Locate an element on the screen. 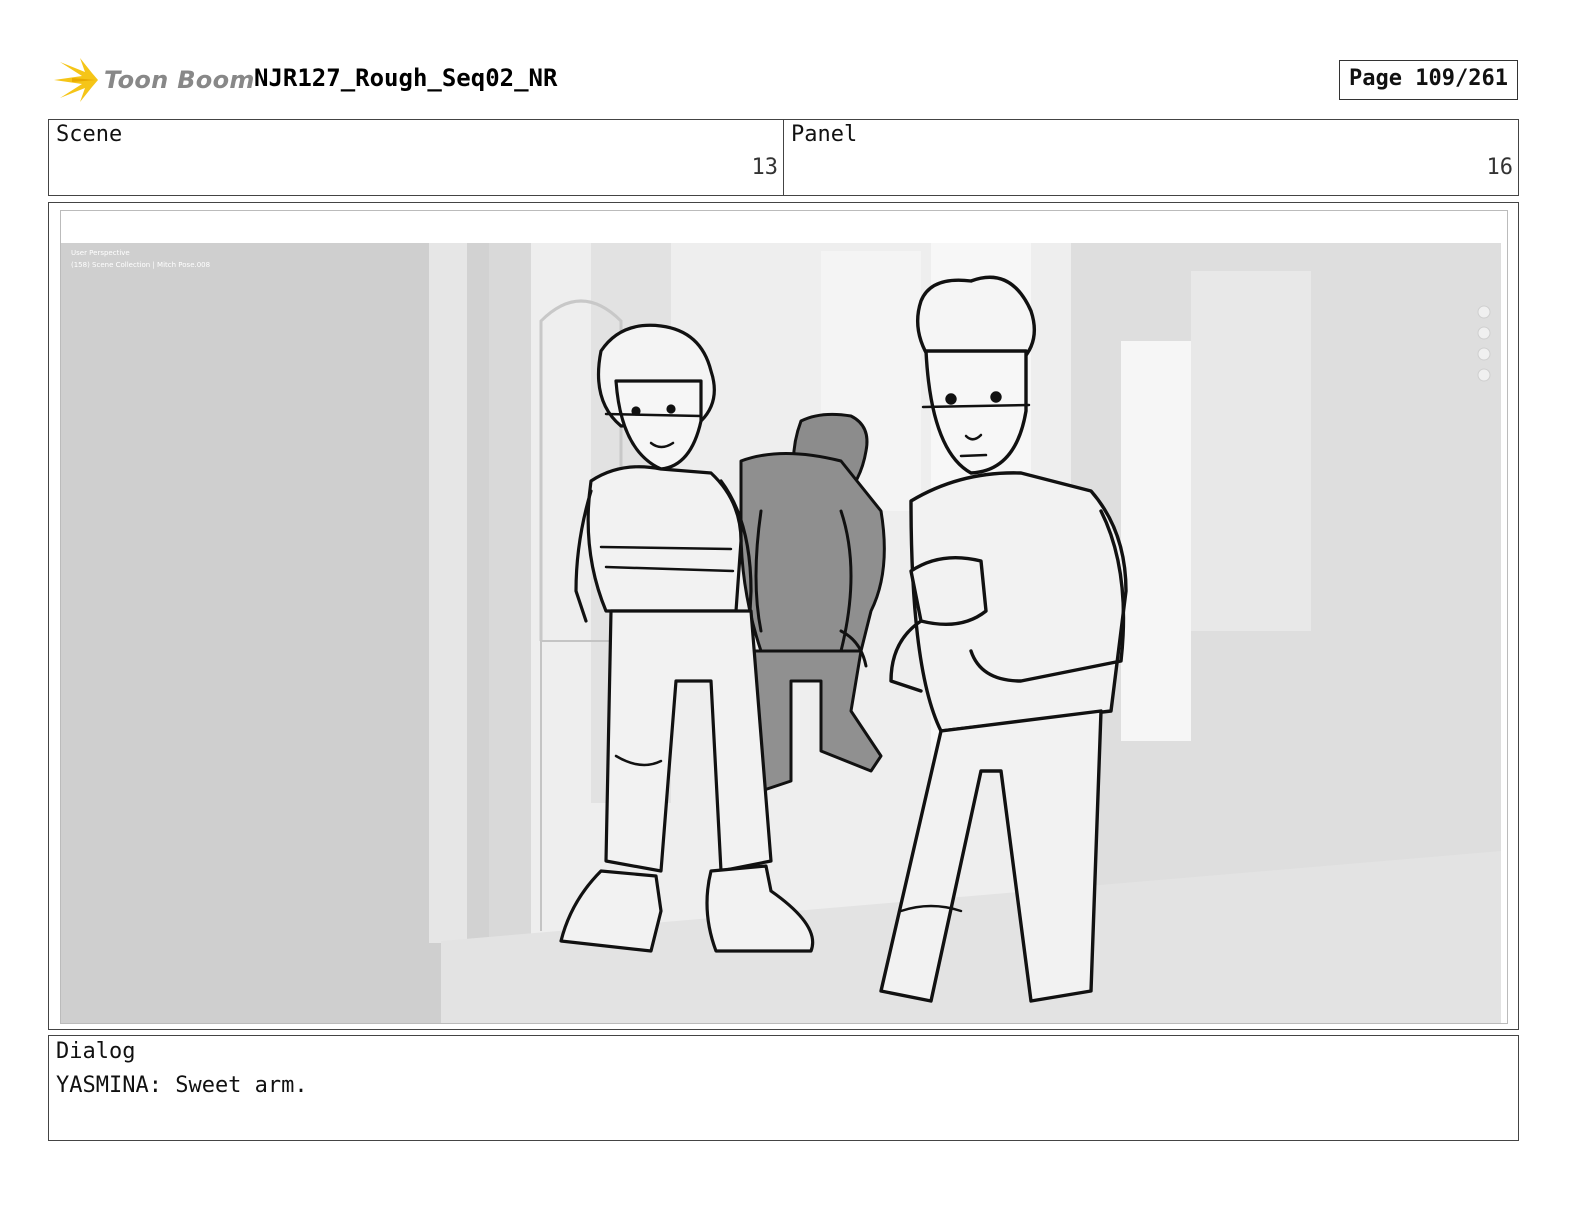  viewport-perspective-label: User Perspective is located at coordinates (100, 253).